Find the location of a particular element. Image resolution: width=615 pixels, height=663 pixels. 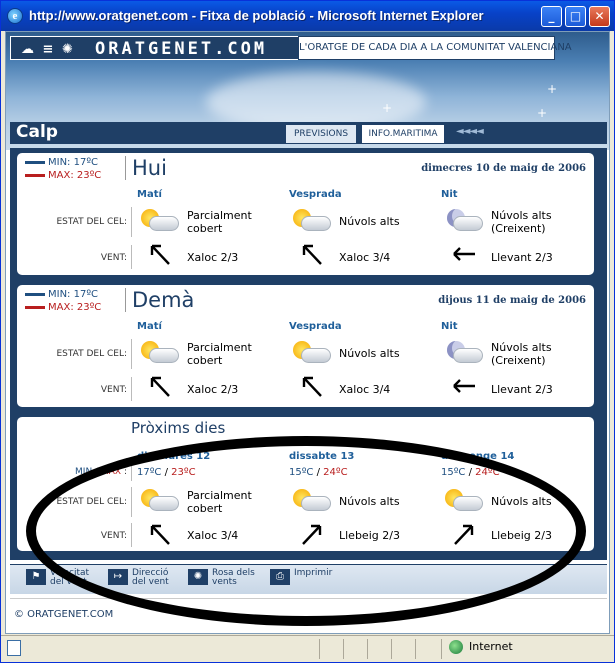

status-bar: Internet is located at coordinates (307, 648).